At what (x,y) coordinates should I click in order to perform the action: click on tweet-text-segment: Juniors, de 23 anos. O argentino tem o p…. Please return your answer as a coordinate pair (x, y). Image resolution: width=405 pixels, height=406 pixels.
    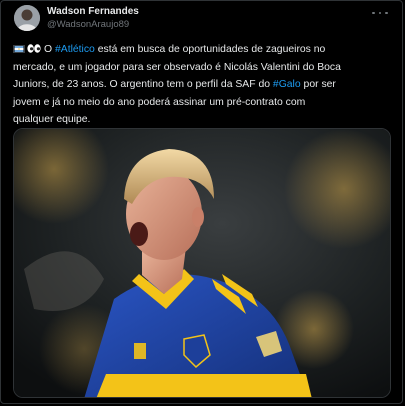
    Looking at the image, I should click on (143, 84).